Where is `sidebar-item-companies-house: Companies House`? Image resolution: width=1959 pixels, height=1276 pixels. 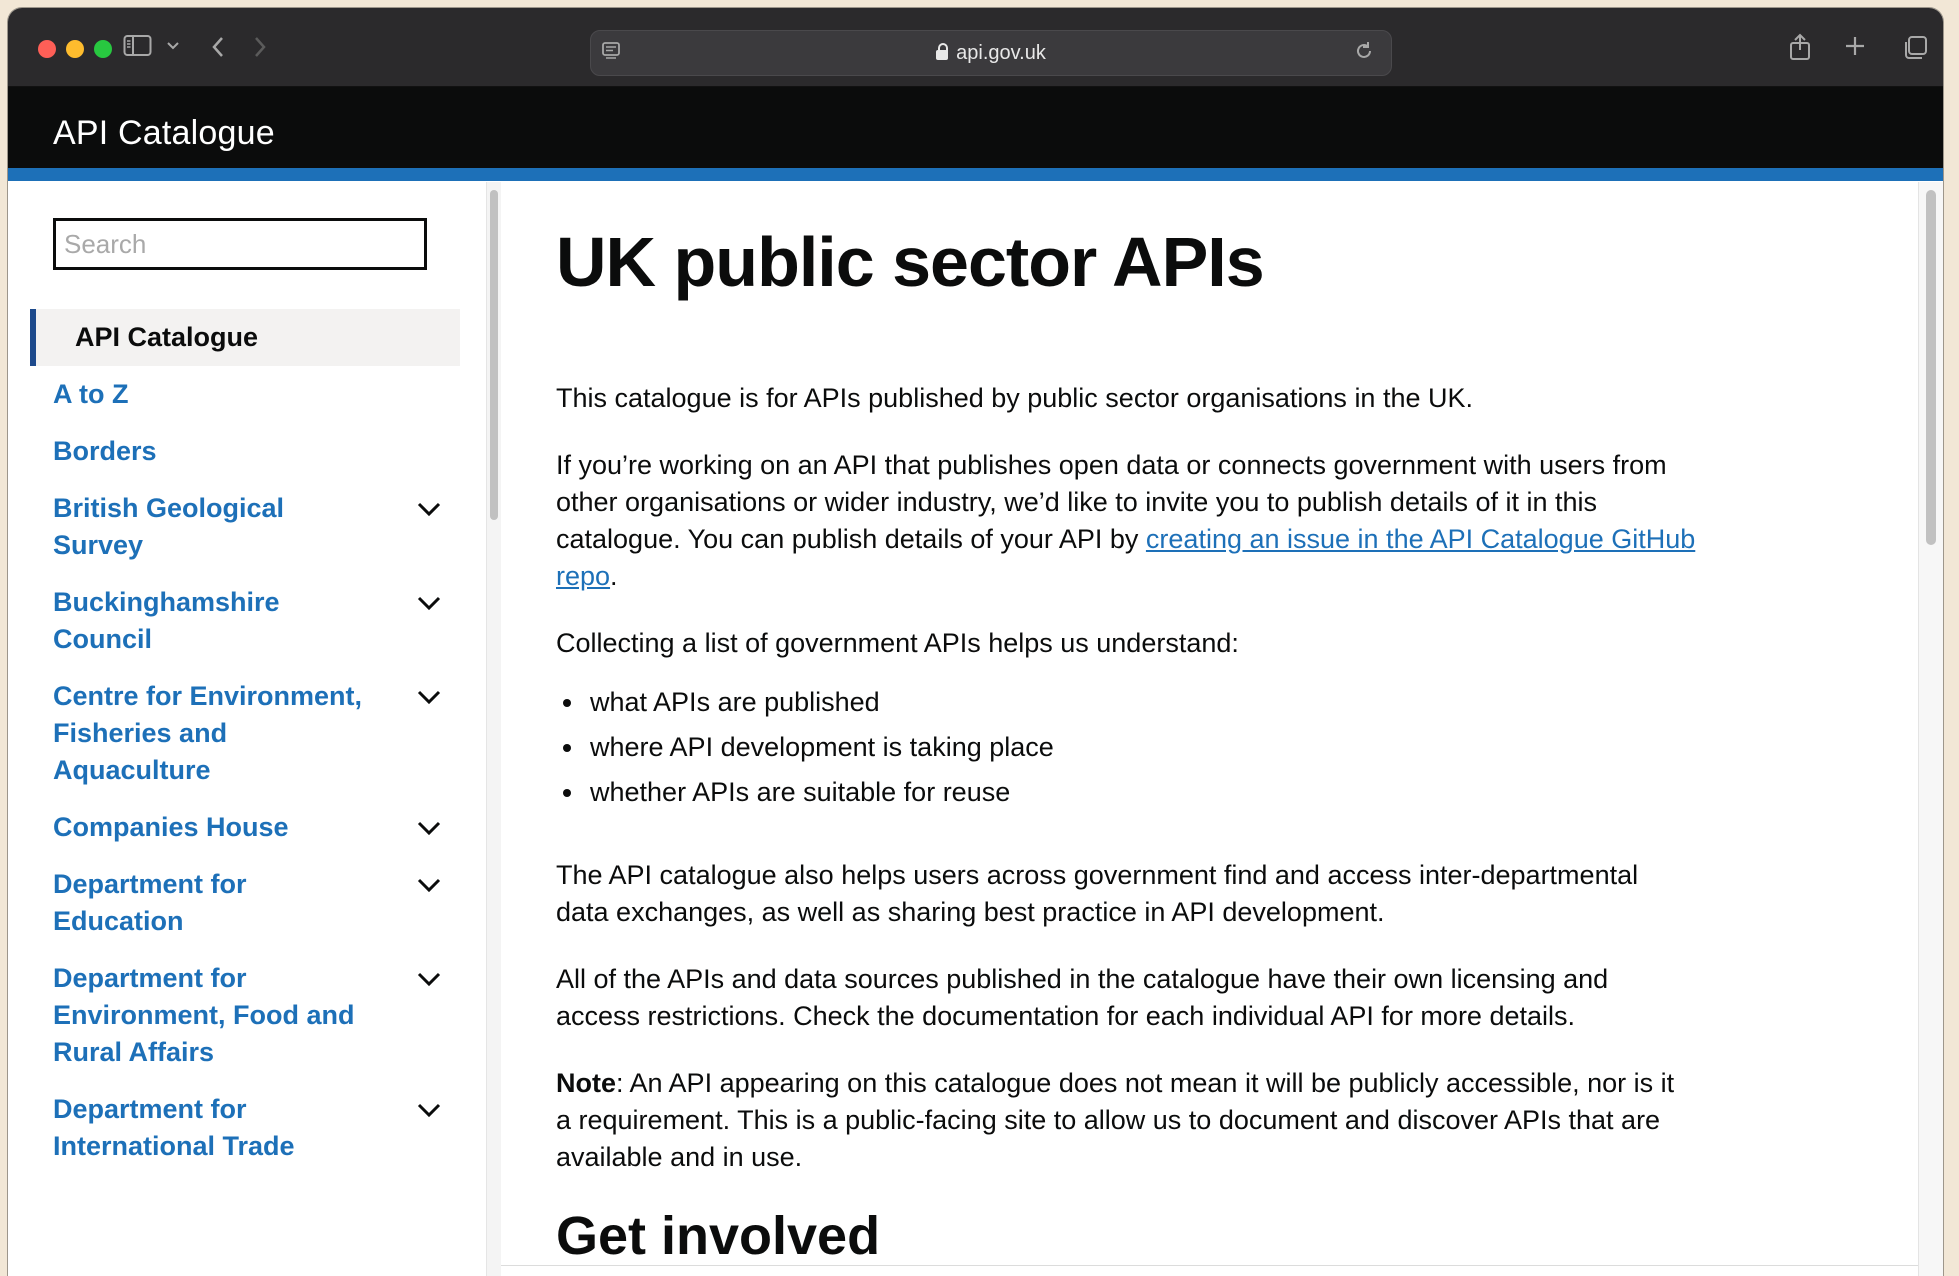
sidebar-item-companies-house: Companies House is located at coordinates (234, 827).